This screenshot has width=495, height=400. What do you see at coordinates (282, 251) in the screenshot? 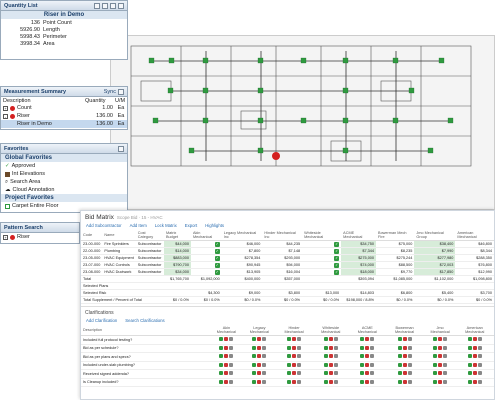
I see `bid-cell: $7,148` at bounding box center [282, 251].